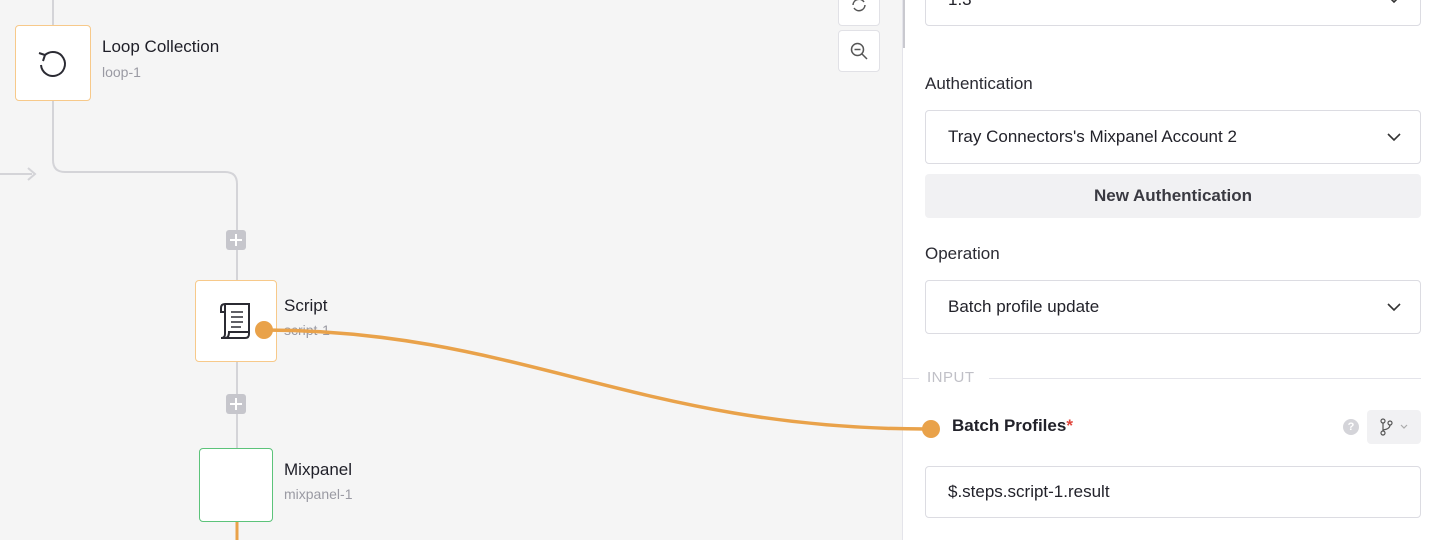 The height and width of the screenshot is (540, 1430). What do you see at coordinates (859, 13) in the screenshot?
I see `refresh-button` at bounding box center [859, 13].